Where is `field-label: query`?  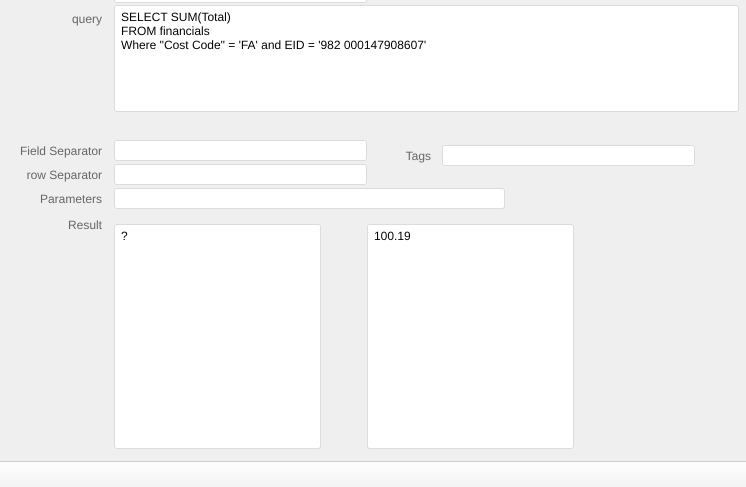 field-label: query is located at coordinates (87, 19).